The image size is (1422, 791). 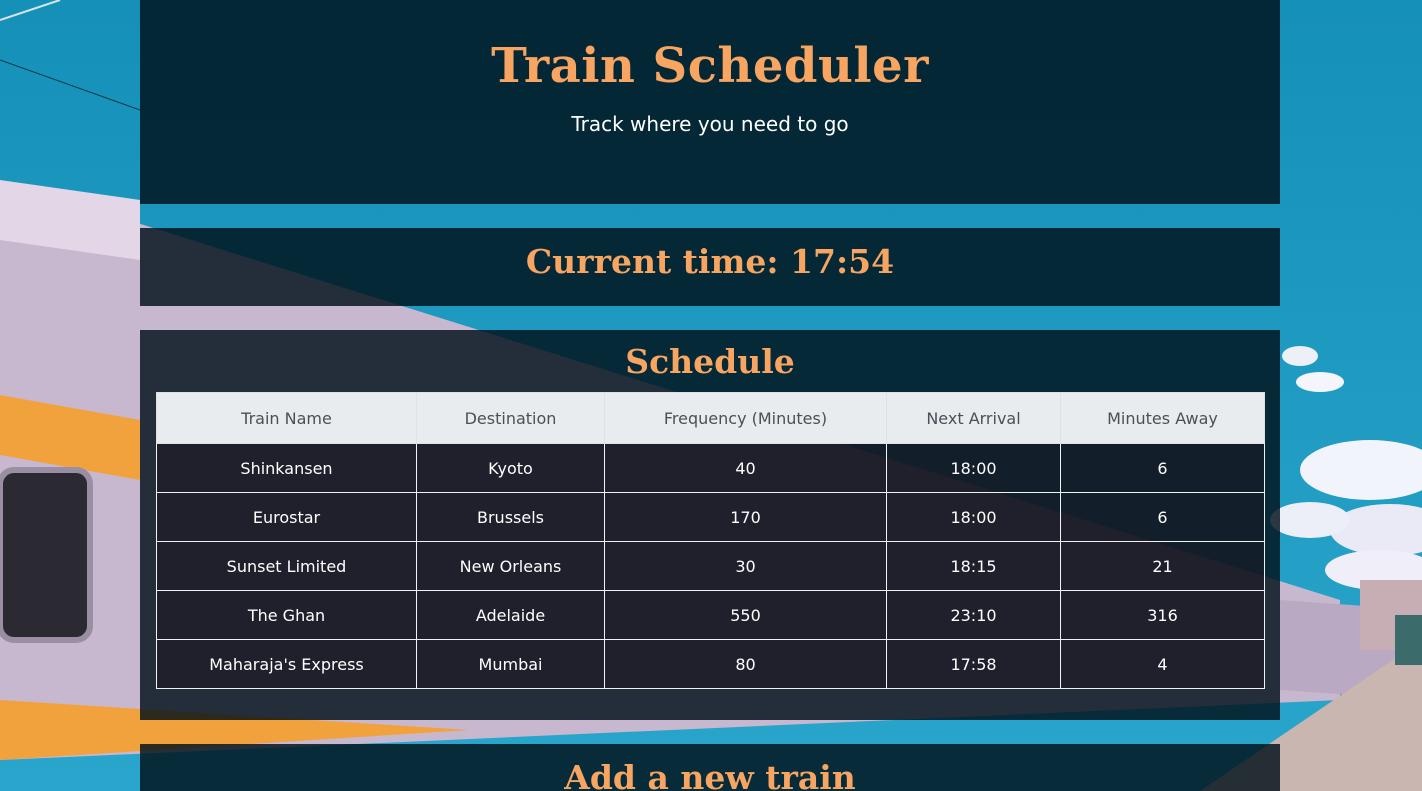 What do you see at coordinates (745, 418) in the screenshot?
I see `column-header-frequency: Frequency (Minutes)` at bounding box center [745, 418].